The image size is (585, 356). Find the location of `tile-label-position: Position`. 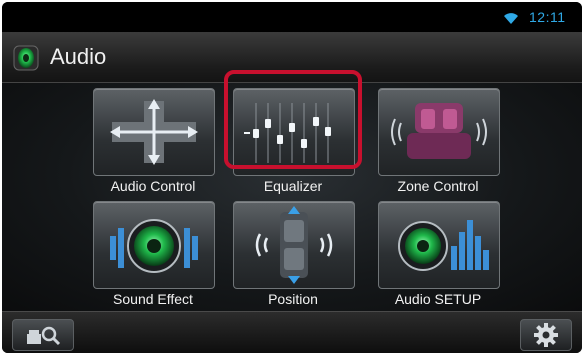

tile-label-position: Position is located at coordinates (293, 299).